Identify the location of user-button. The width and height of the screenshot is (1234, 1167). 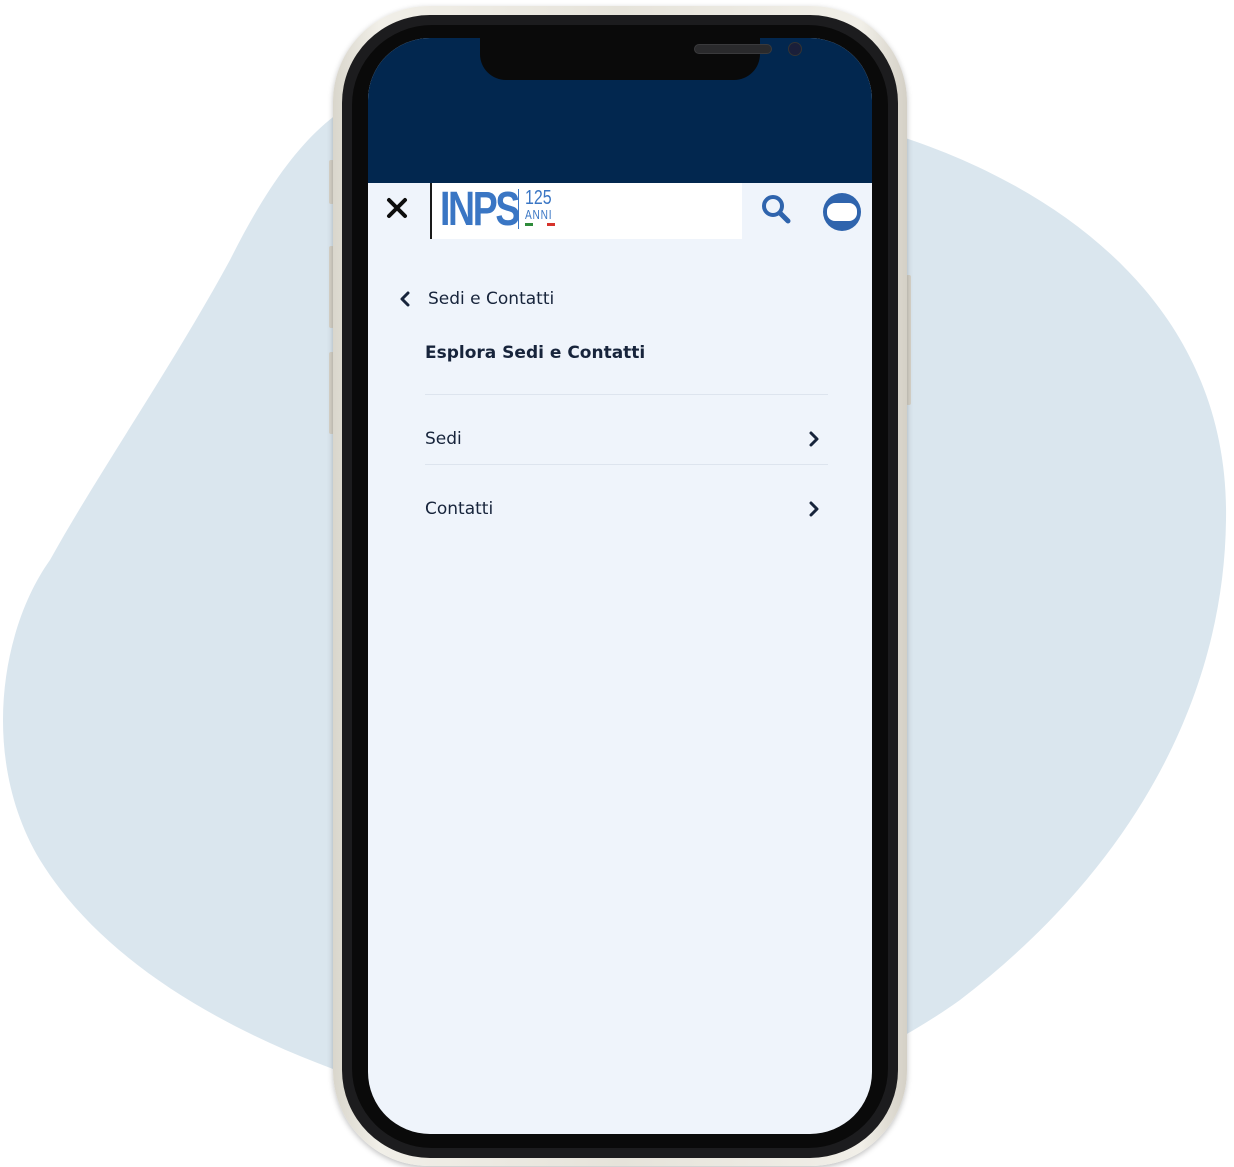
(842, 212).